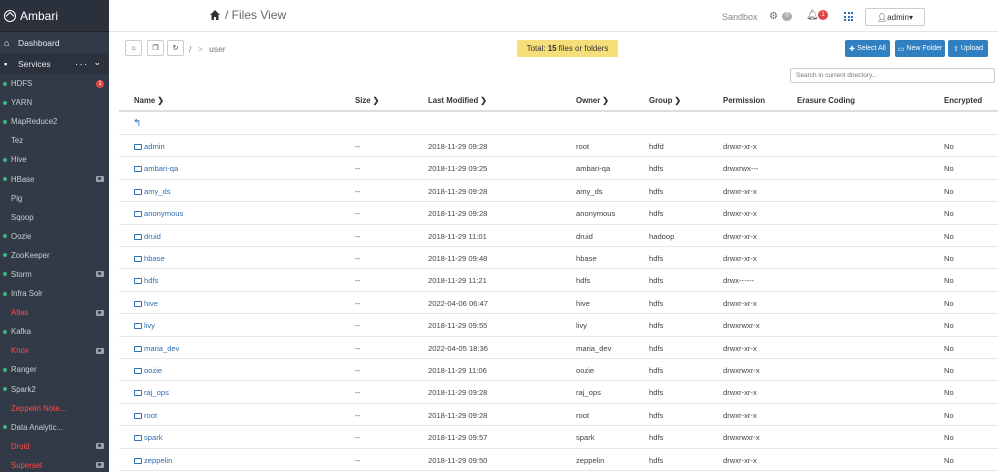 The height and width of the screenshot is (472, 998). What do you see at coordinates (581, 326) in the screenshot?
I see `cell-owner: livy` at bounding box center [581, 326].